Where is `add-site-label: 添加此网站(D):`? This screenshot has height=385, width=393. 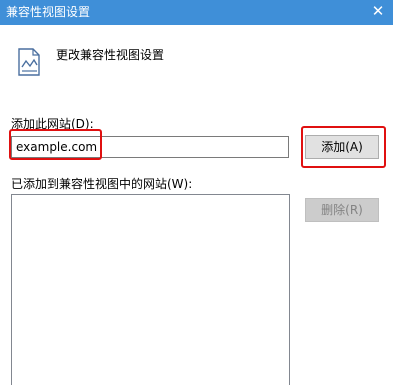 add-site-label: 添加此网站(D): is located at coordinates (52, 124).